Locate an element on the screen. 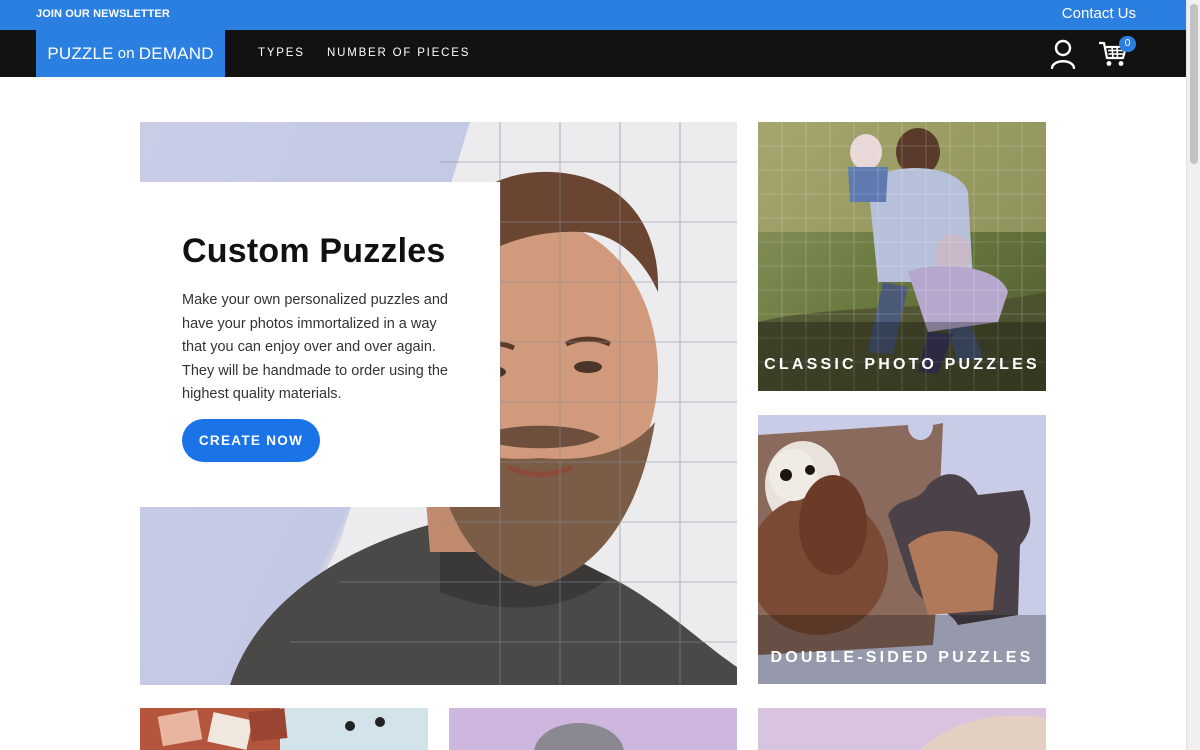 The height and width of the screenshot is (750, 1200). tile-bottom-left is located at coordinates (284, 729).